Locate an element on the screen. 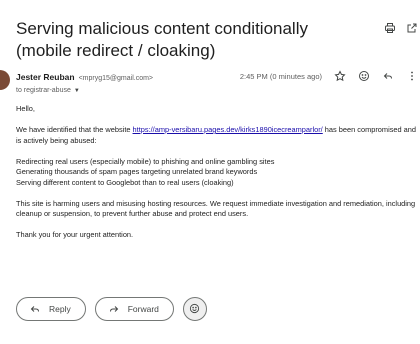 Image resolution: width=420 pixels, height=344 pixels. message-meta: 2:45 PM (0 minutes ago) is located at coordinates (329, 76).